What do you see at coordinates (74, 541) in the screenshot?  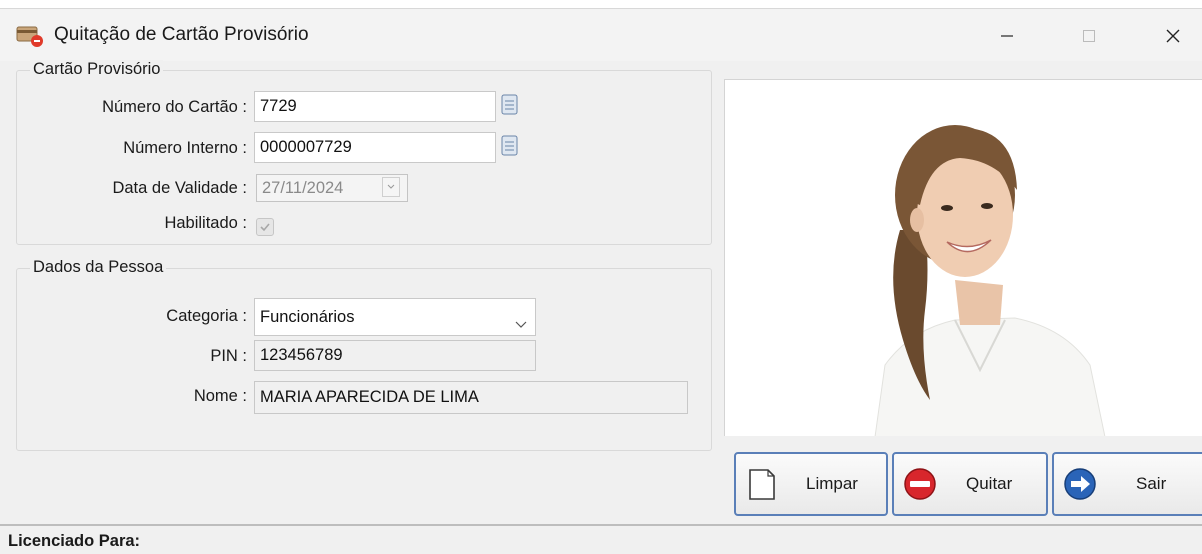 I see `licenciado-label: Licenciado Para:` at bounding box center [74, 541].